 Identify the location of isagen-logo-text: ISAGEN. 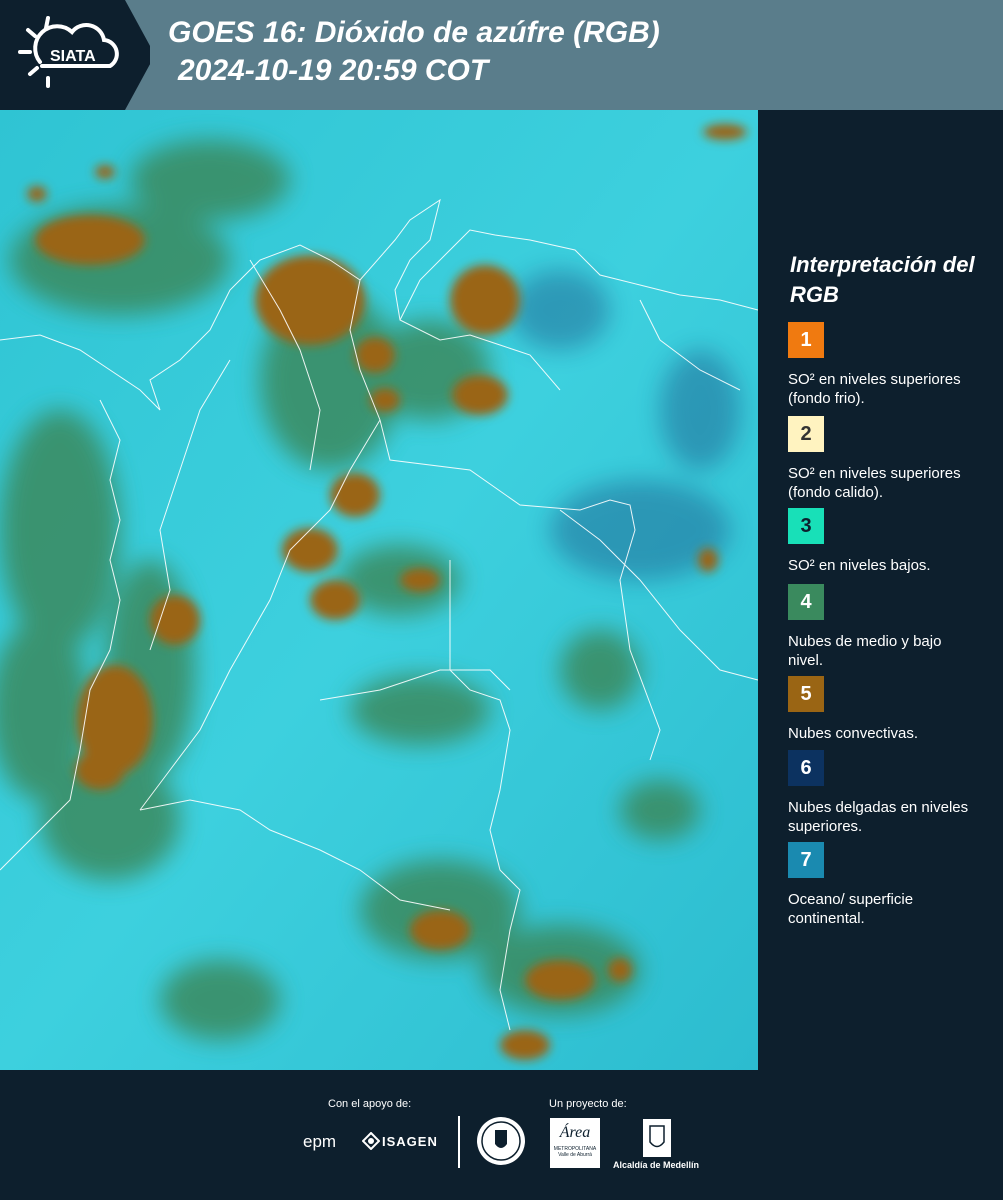
(410, 1141).